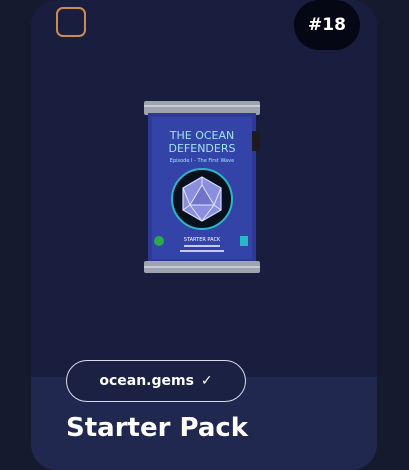  I want to click on creator-name: ocean.gems, so click(146, 381).